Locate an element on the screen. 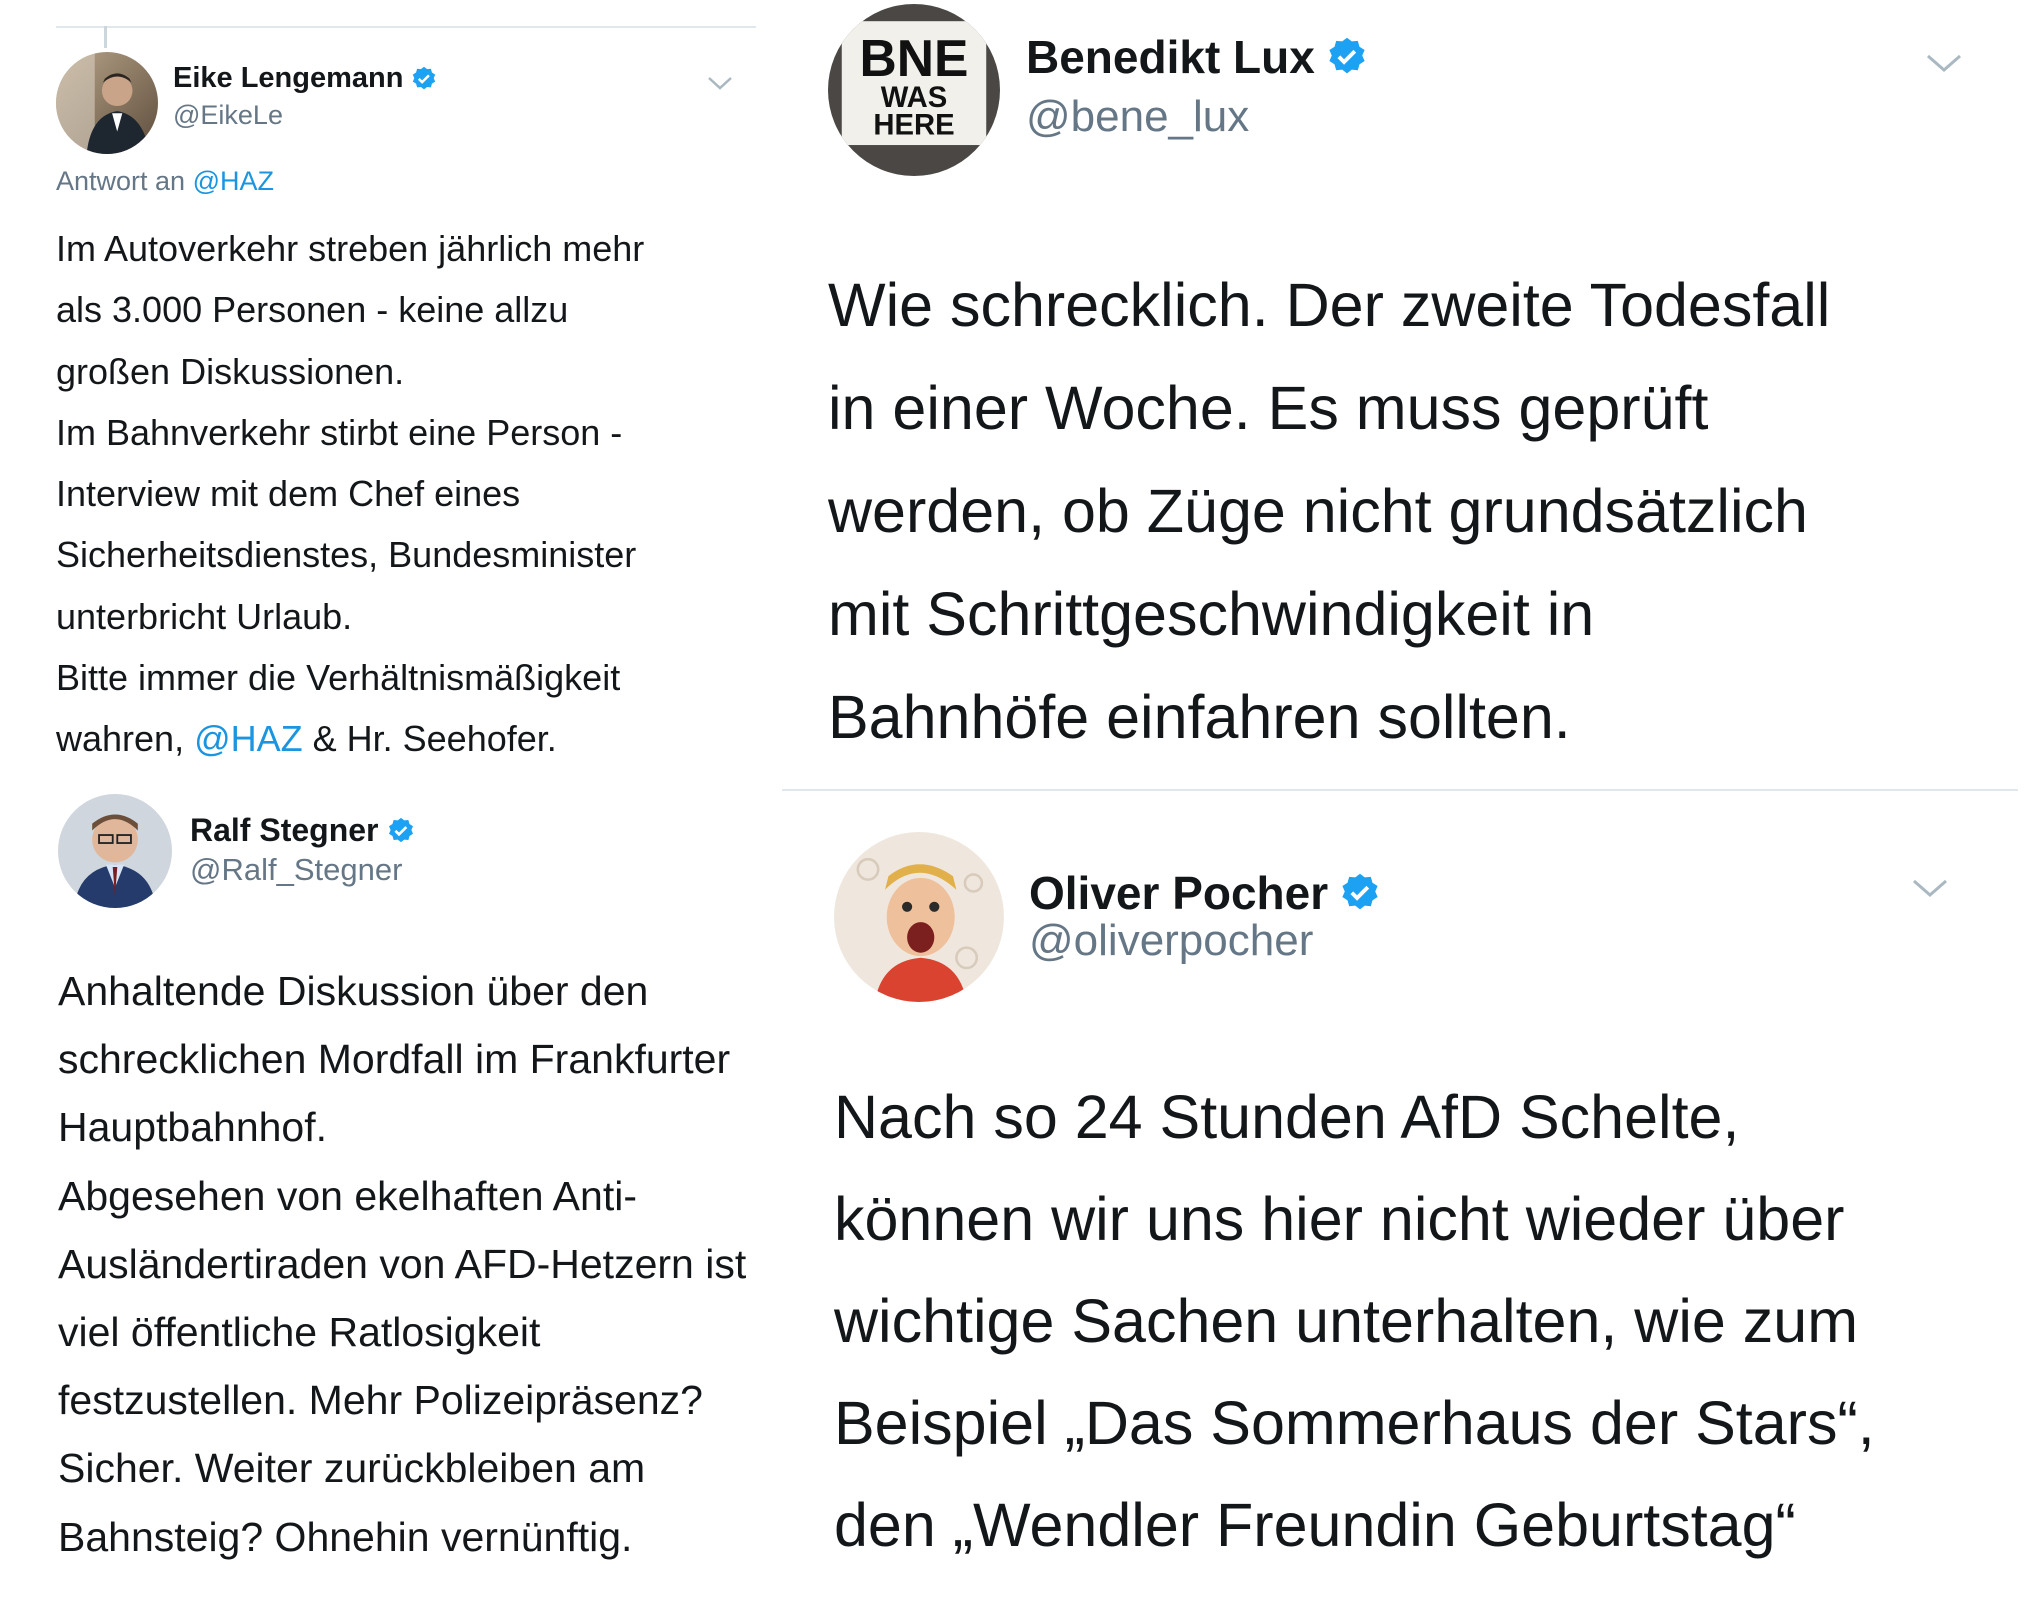 The height and width of the screenshot is (1622, 2026). top-divider is located at coordinates (406, 27).